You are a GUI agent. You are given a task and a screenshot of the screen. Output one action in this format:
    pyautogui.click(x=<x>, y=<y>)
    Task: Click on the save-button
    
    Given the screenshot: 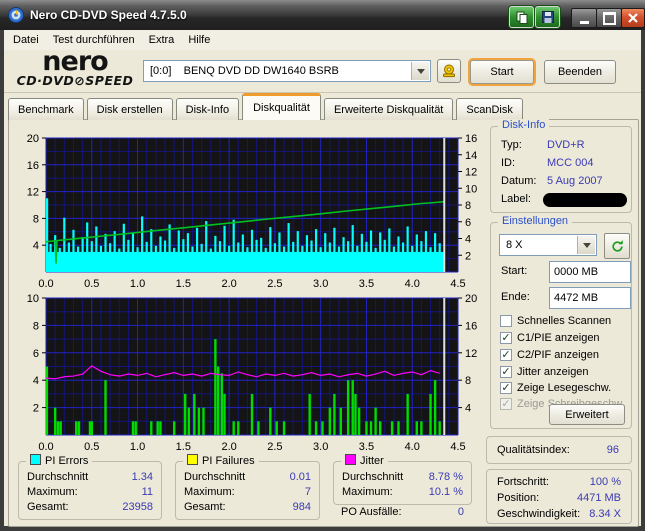 What is the action you would take?
    pyautogui.click(x=547, y=17)
    